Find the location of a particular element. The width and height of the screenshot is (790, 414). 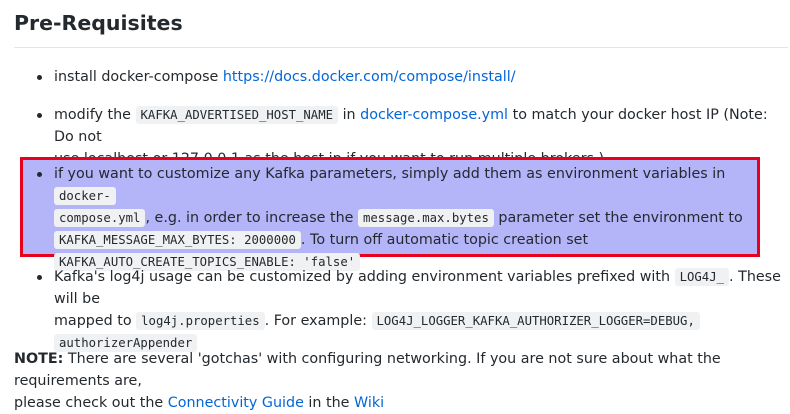

note-text: in the is located at coordinates (329, 403).